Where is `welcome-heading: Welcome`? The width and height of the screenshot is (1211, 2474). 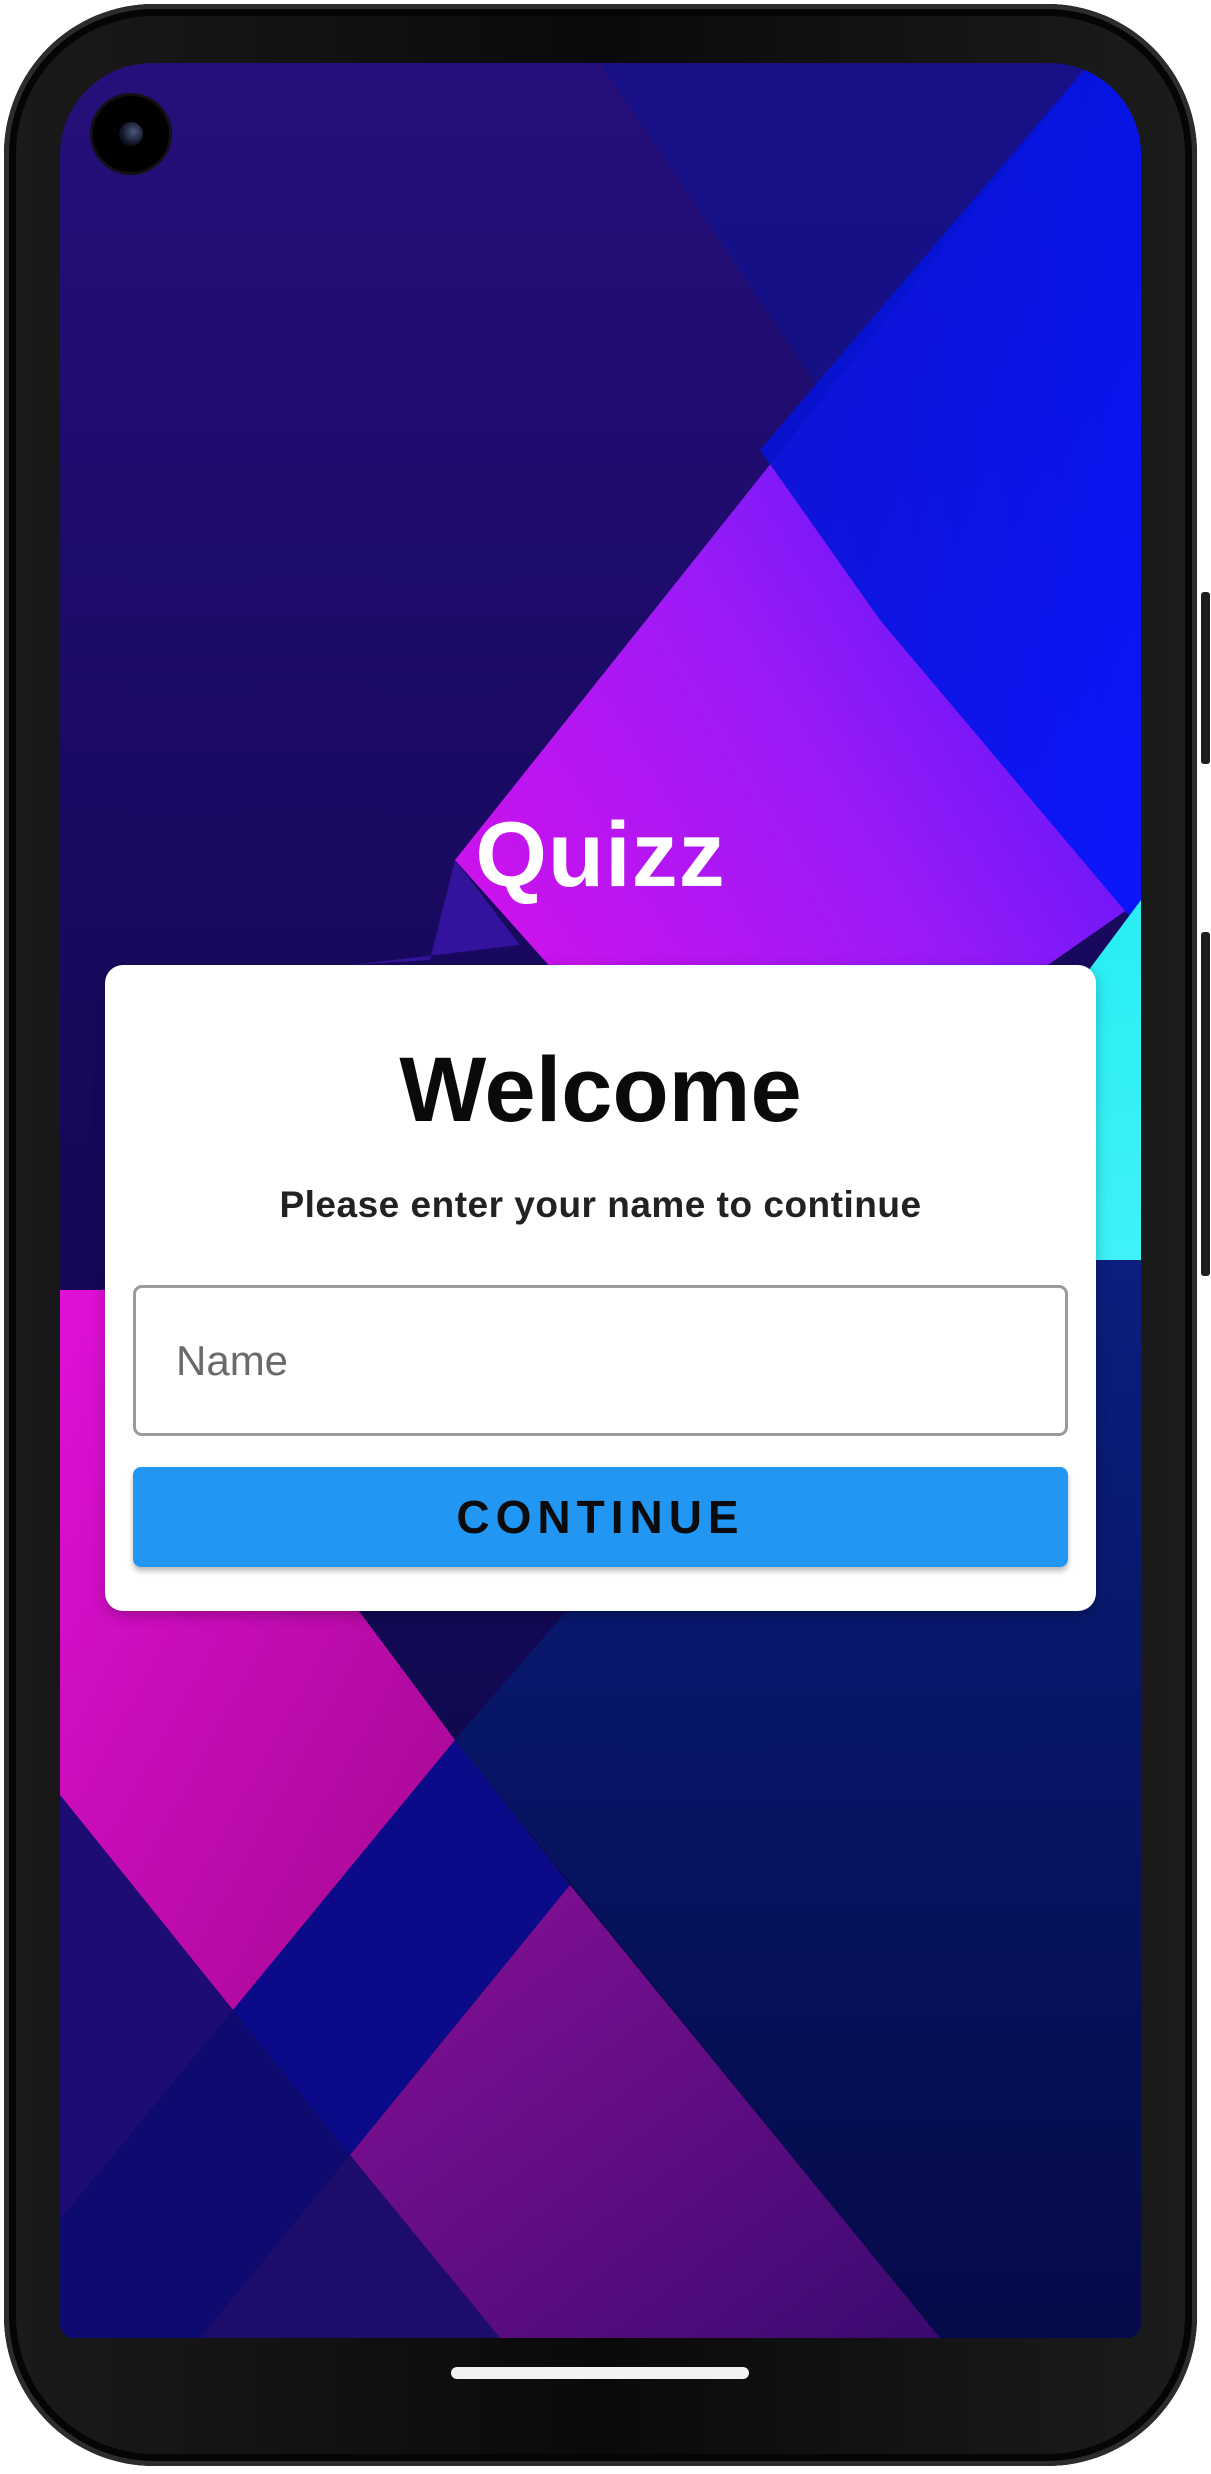
welcome-heading: Welcome is located at coordinates (600, 1090).